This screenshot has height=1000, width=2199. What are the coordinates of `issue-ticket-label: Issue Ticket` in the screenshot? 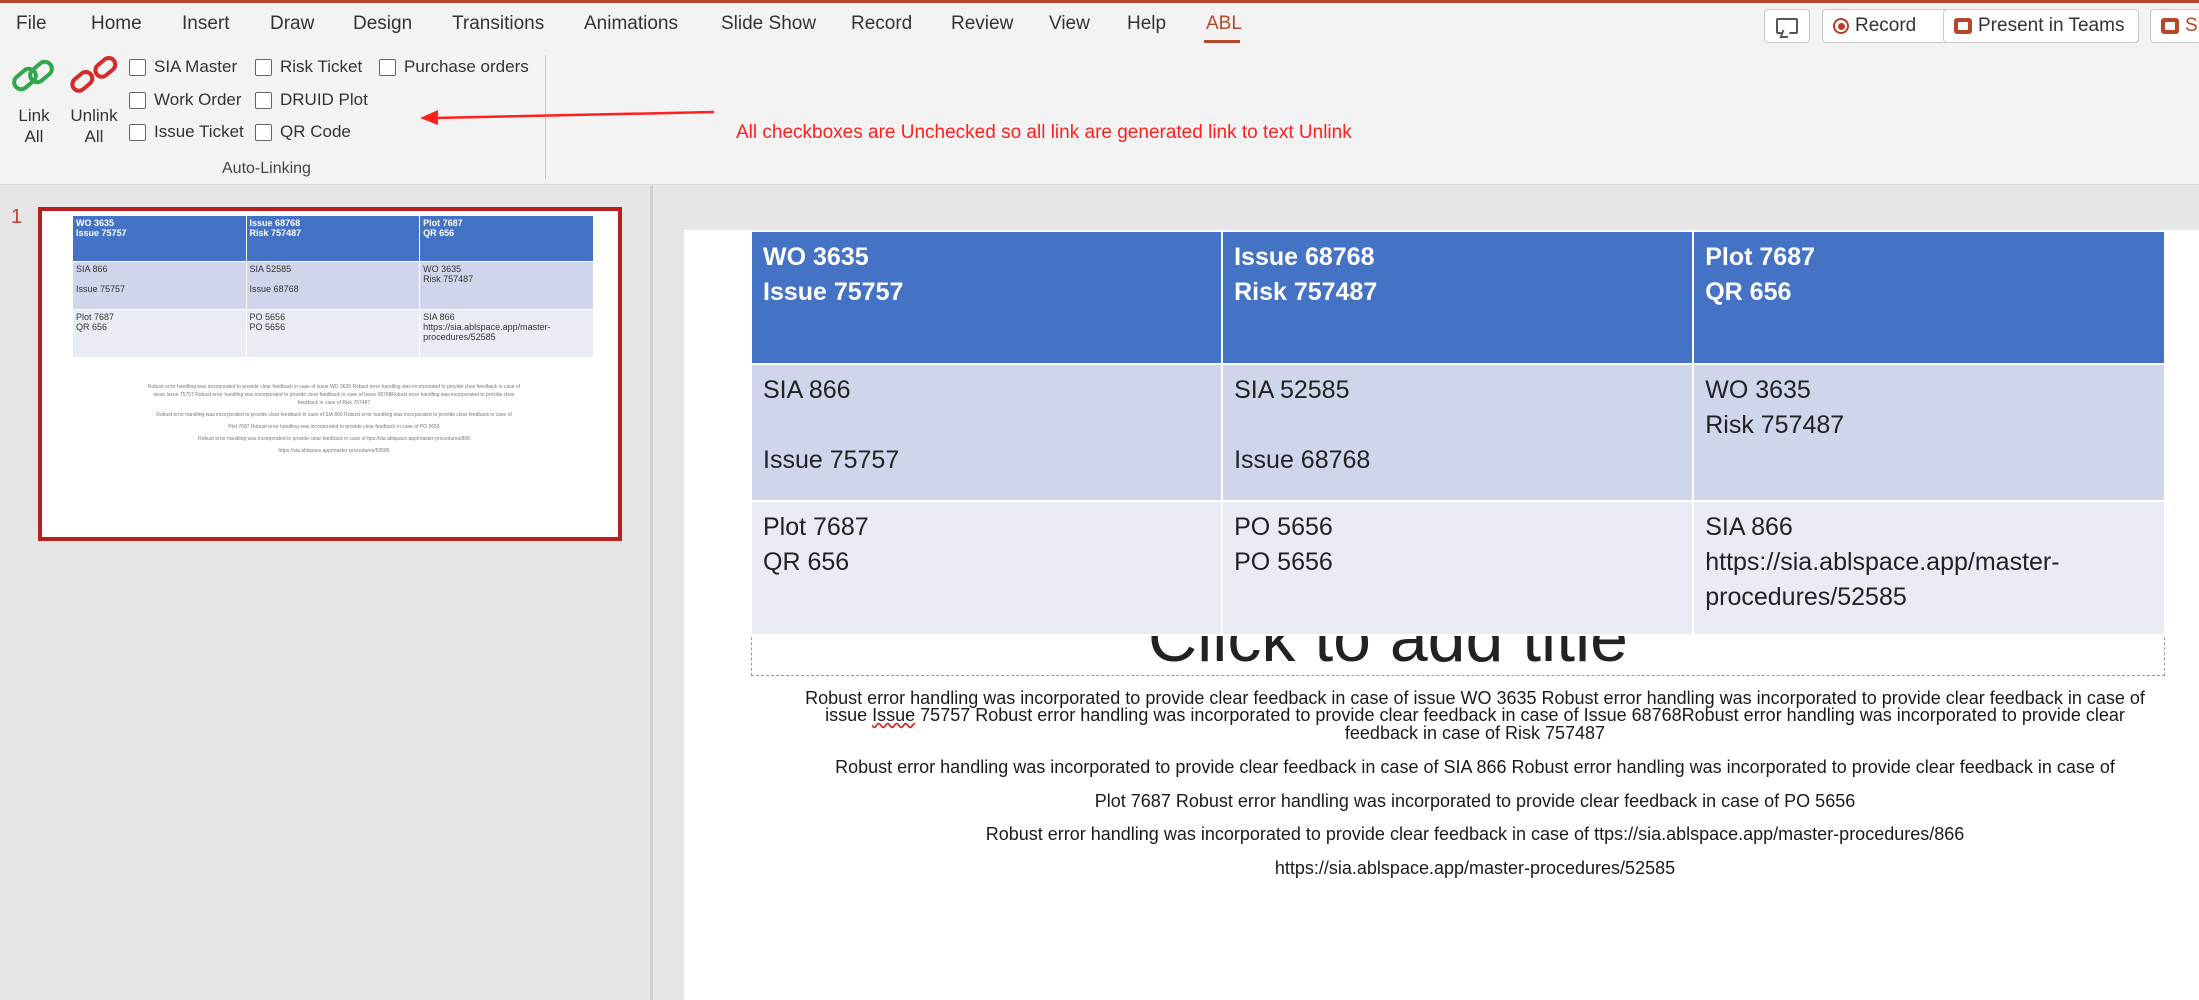 It's located at (199, 131).